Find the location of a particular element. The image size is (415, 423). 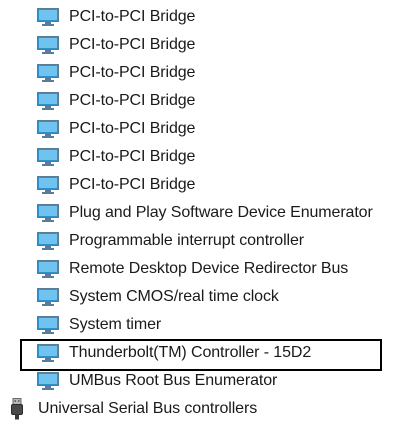

device-item: Plug and Play Software Device Enumerator is located at coordinates (207, 213).